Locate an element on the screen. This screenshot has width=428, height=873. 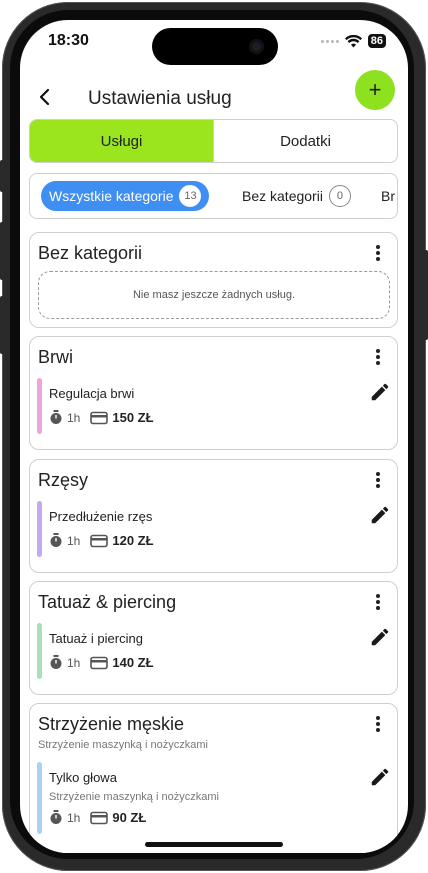
service-name: Przedłużenie rzęs is located at coordinates (101, 516).